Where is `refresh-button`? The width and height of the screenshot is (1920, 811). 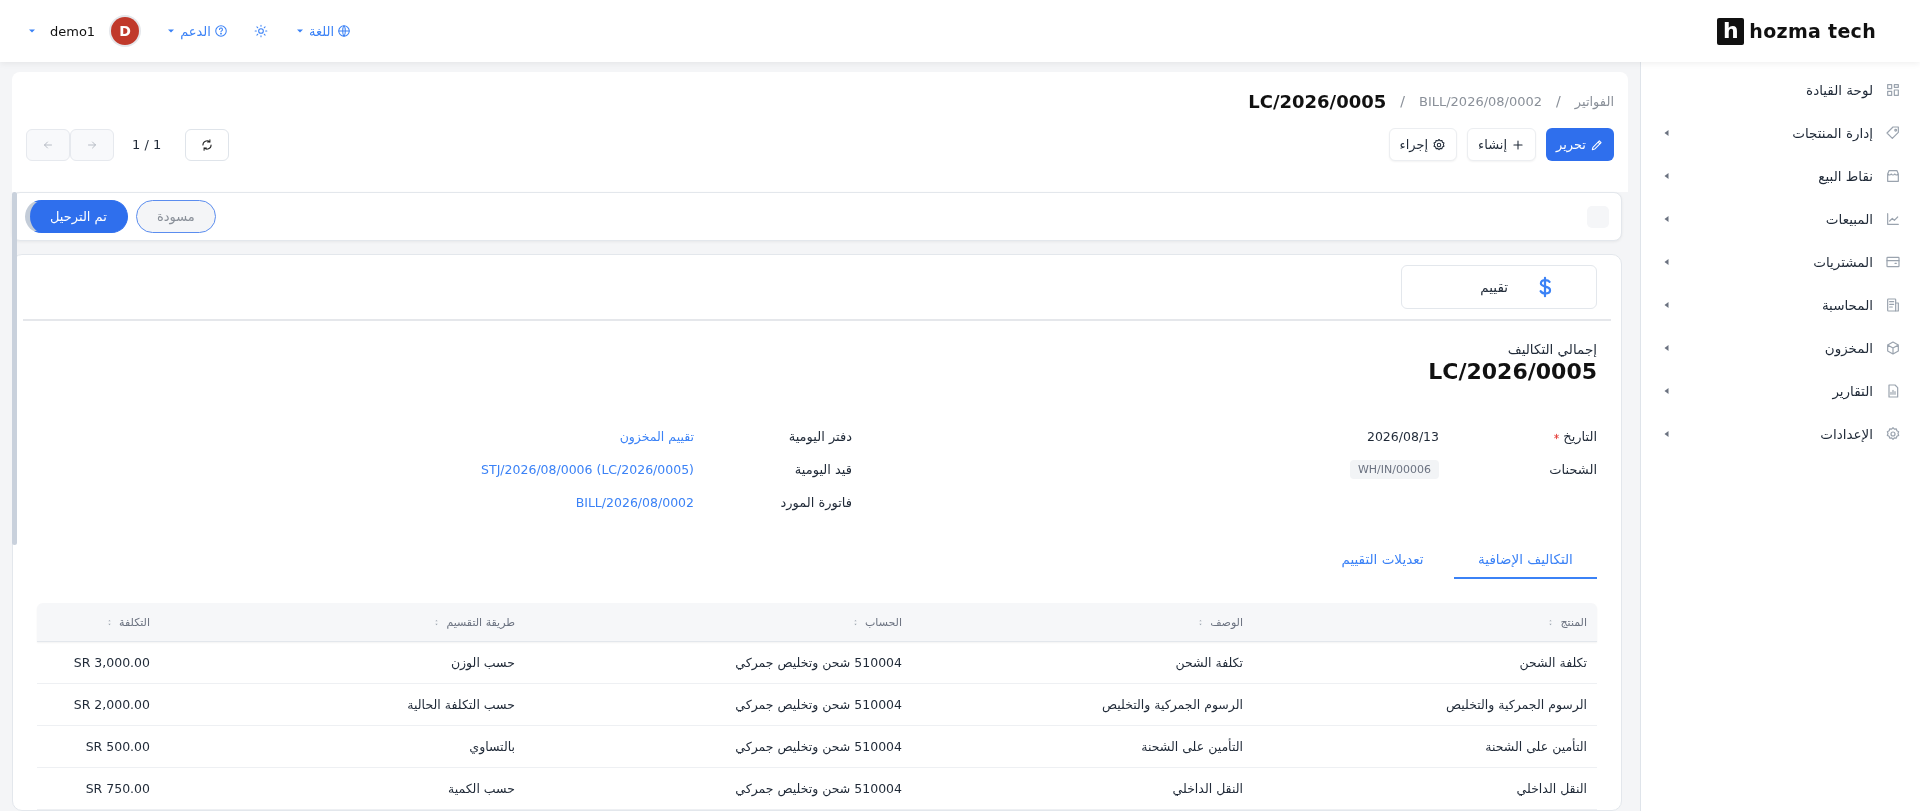
refresh-button is located at coordinates (207, 144).